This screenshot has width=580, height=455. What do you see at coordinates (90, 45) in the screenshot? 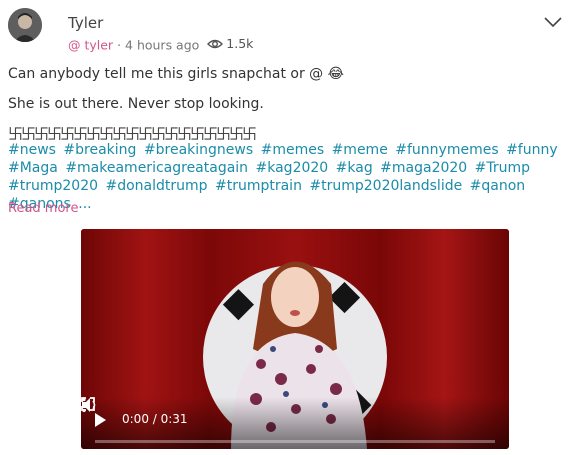
I see `user-handle: @ tyler` at bounding box center [90, 45].